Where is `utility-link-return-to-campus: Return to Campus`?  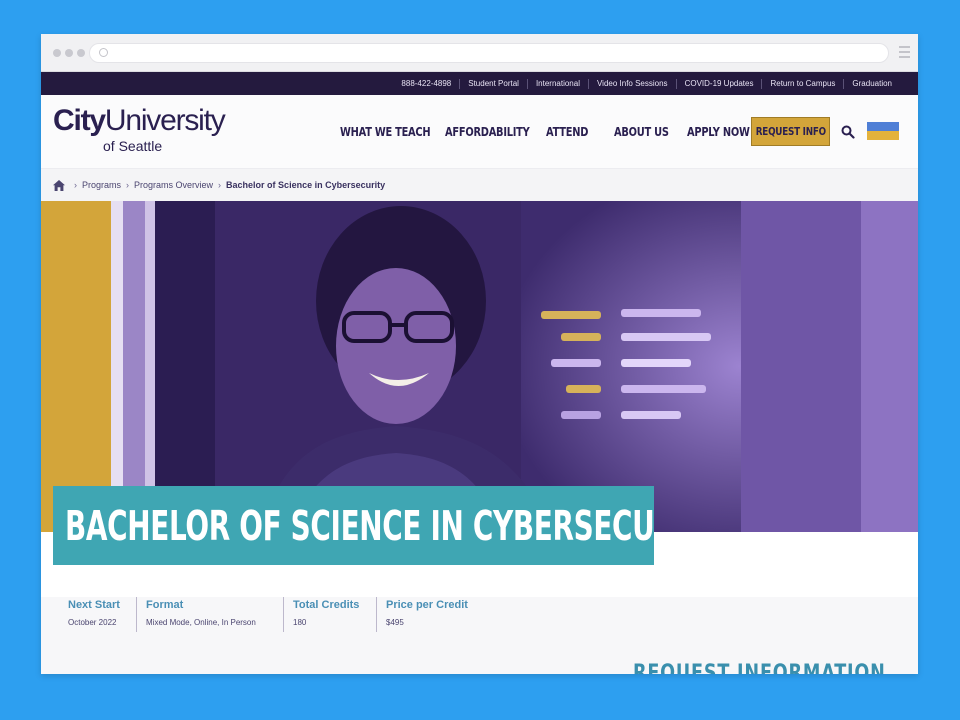 utility-link-return-to-campus: Return to Campus is located at coordinates (802, 83).